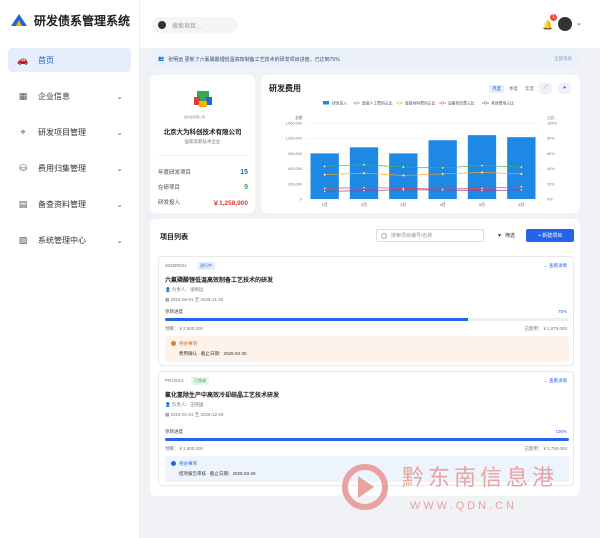 This screenshot has height=538, width=600. What do you see at coordinates (413, 478) in the screenshot?
I see `watermark-char: 黔` at bounding box center [413, 478].